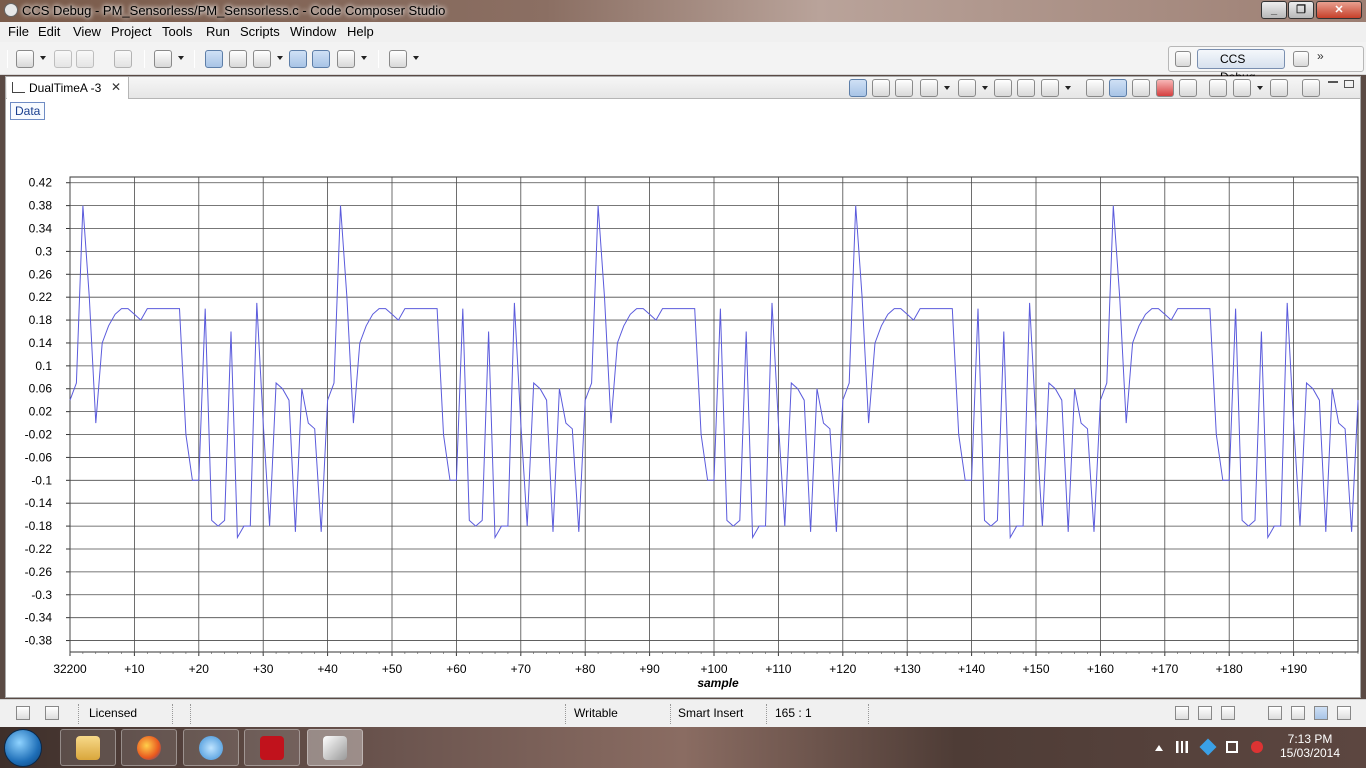 This screenshot has width=1366, height=768. I want to click on menu-help: Help, so click(360, 31).